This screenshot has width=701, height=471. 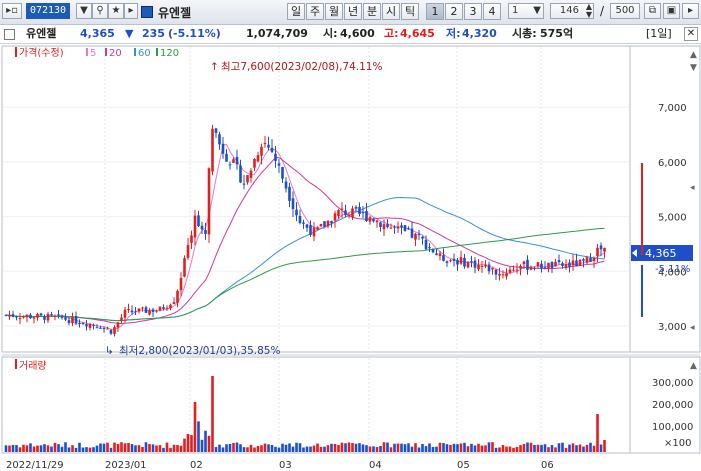 I want to click on count-stepper: 146 ▲ ▼, so click(x=572, y=11).